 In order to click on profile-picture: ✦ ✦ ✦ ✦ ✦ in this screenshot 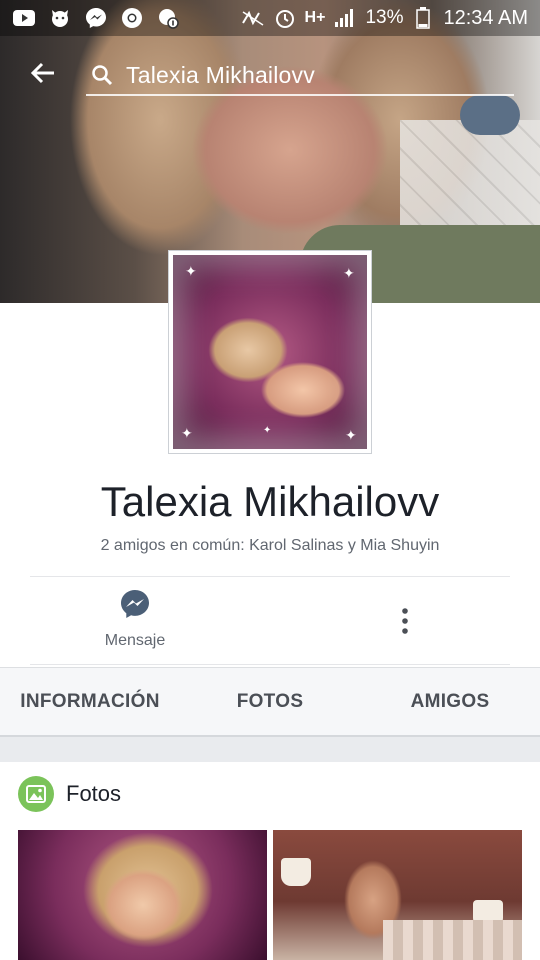, I will do `click(270, 352)`.